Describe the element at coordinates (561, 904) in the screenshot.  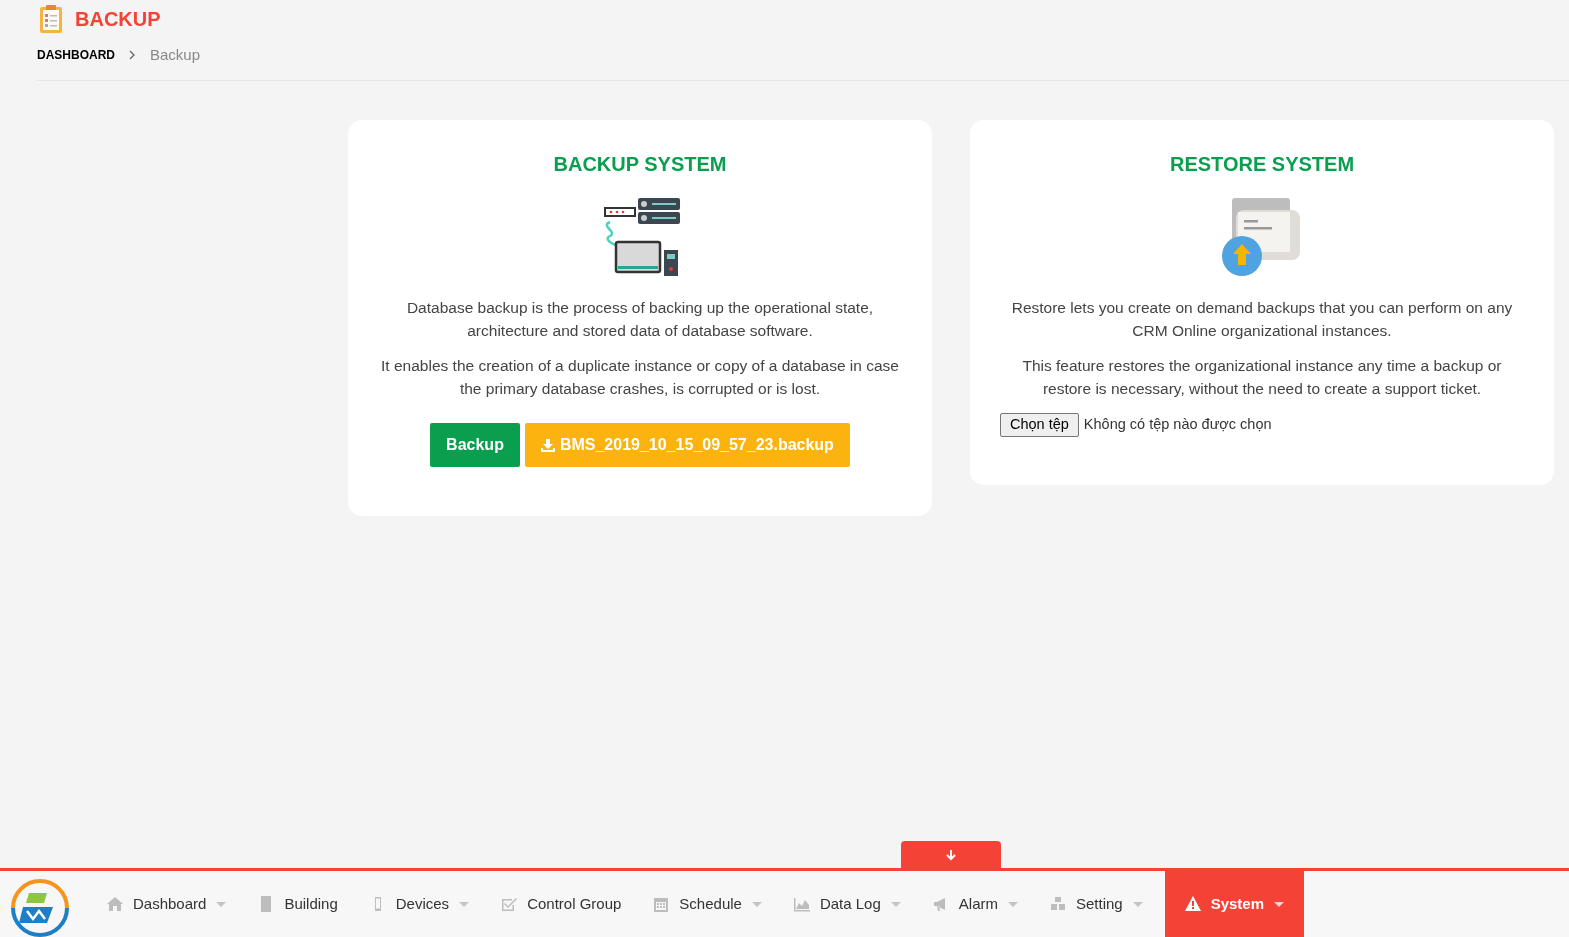
I see `nav-item: Control Group` at that location.